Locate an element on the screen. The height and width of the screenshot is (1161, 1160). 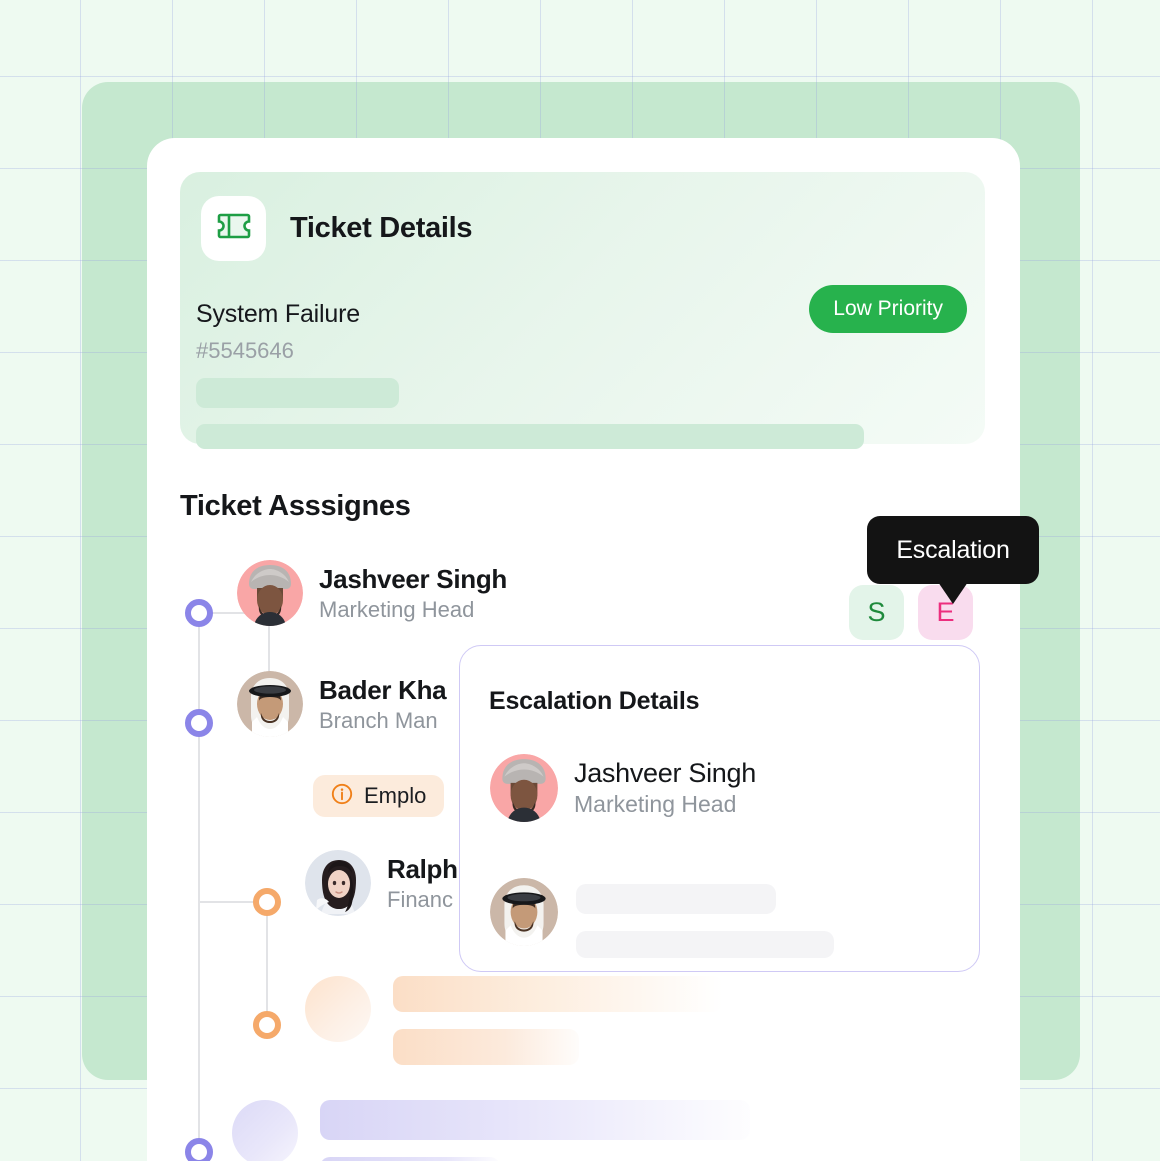
employee-warning-chip: Emplo is located at coordinates (379, 796).